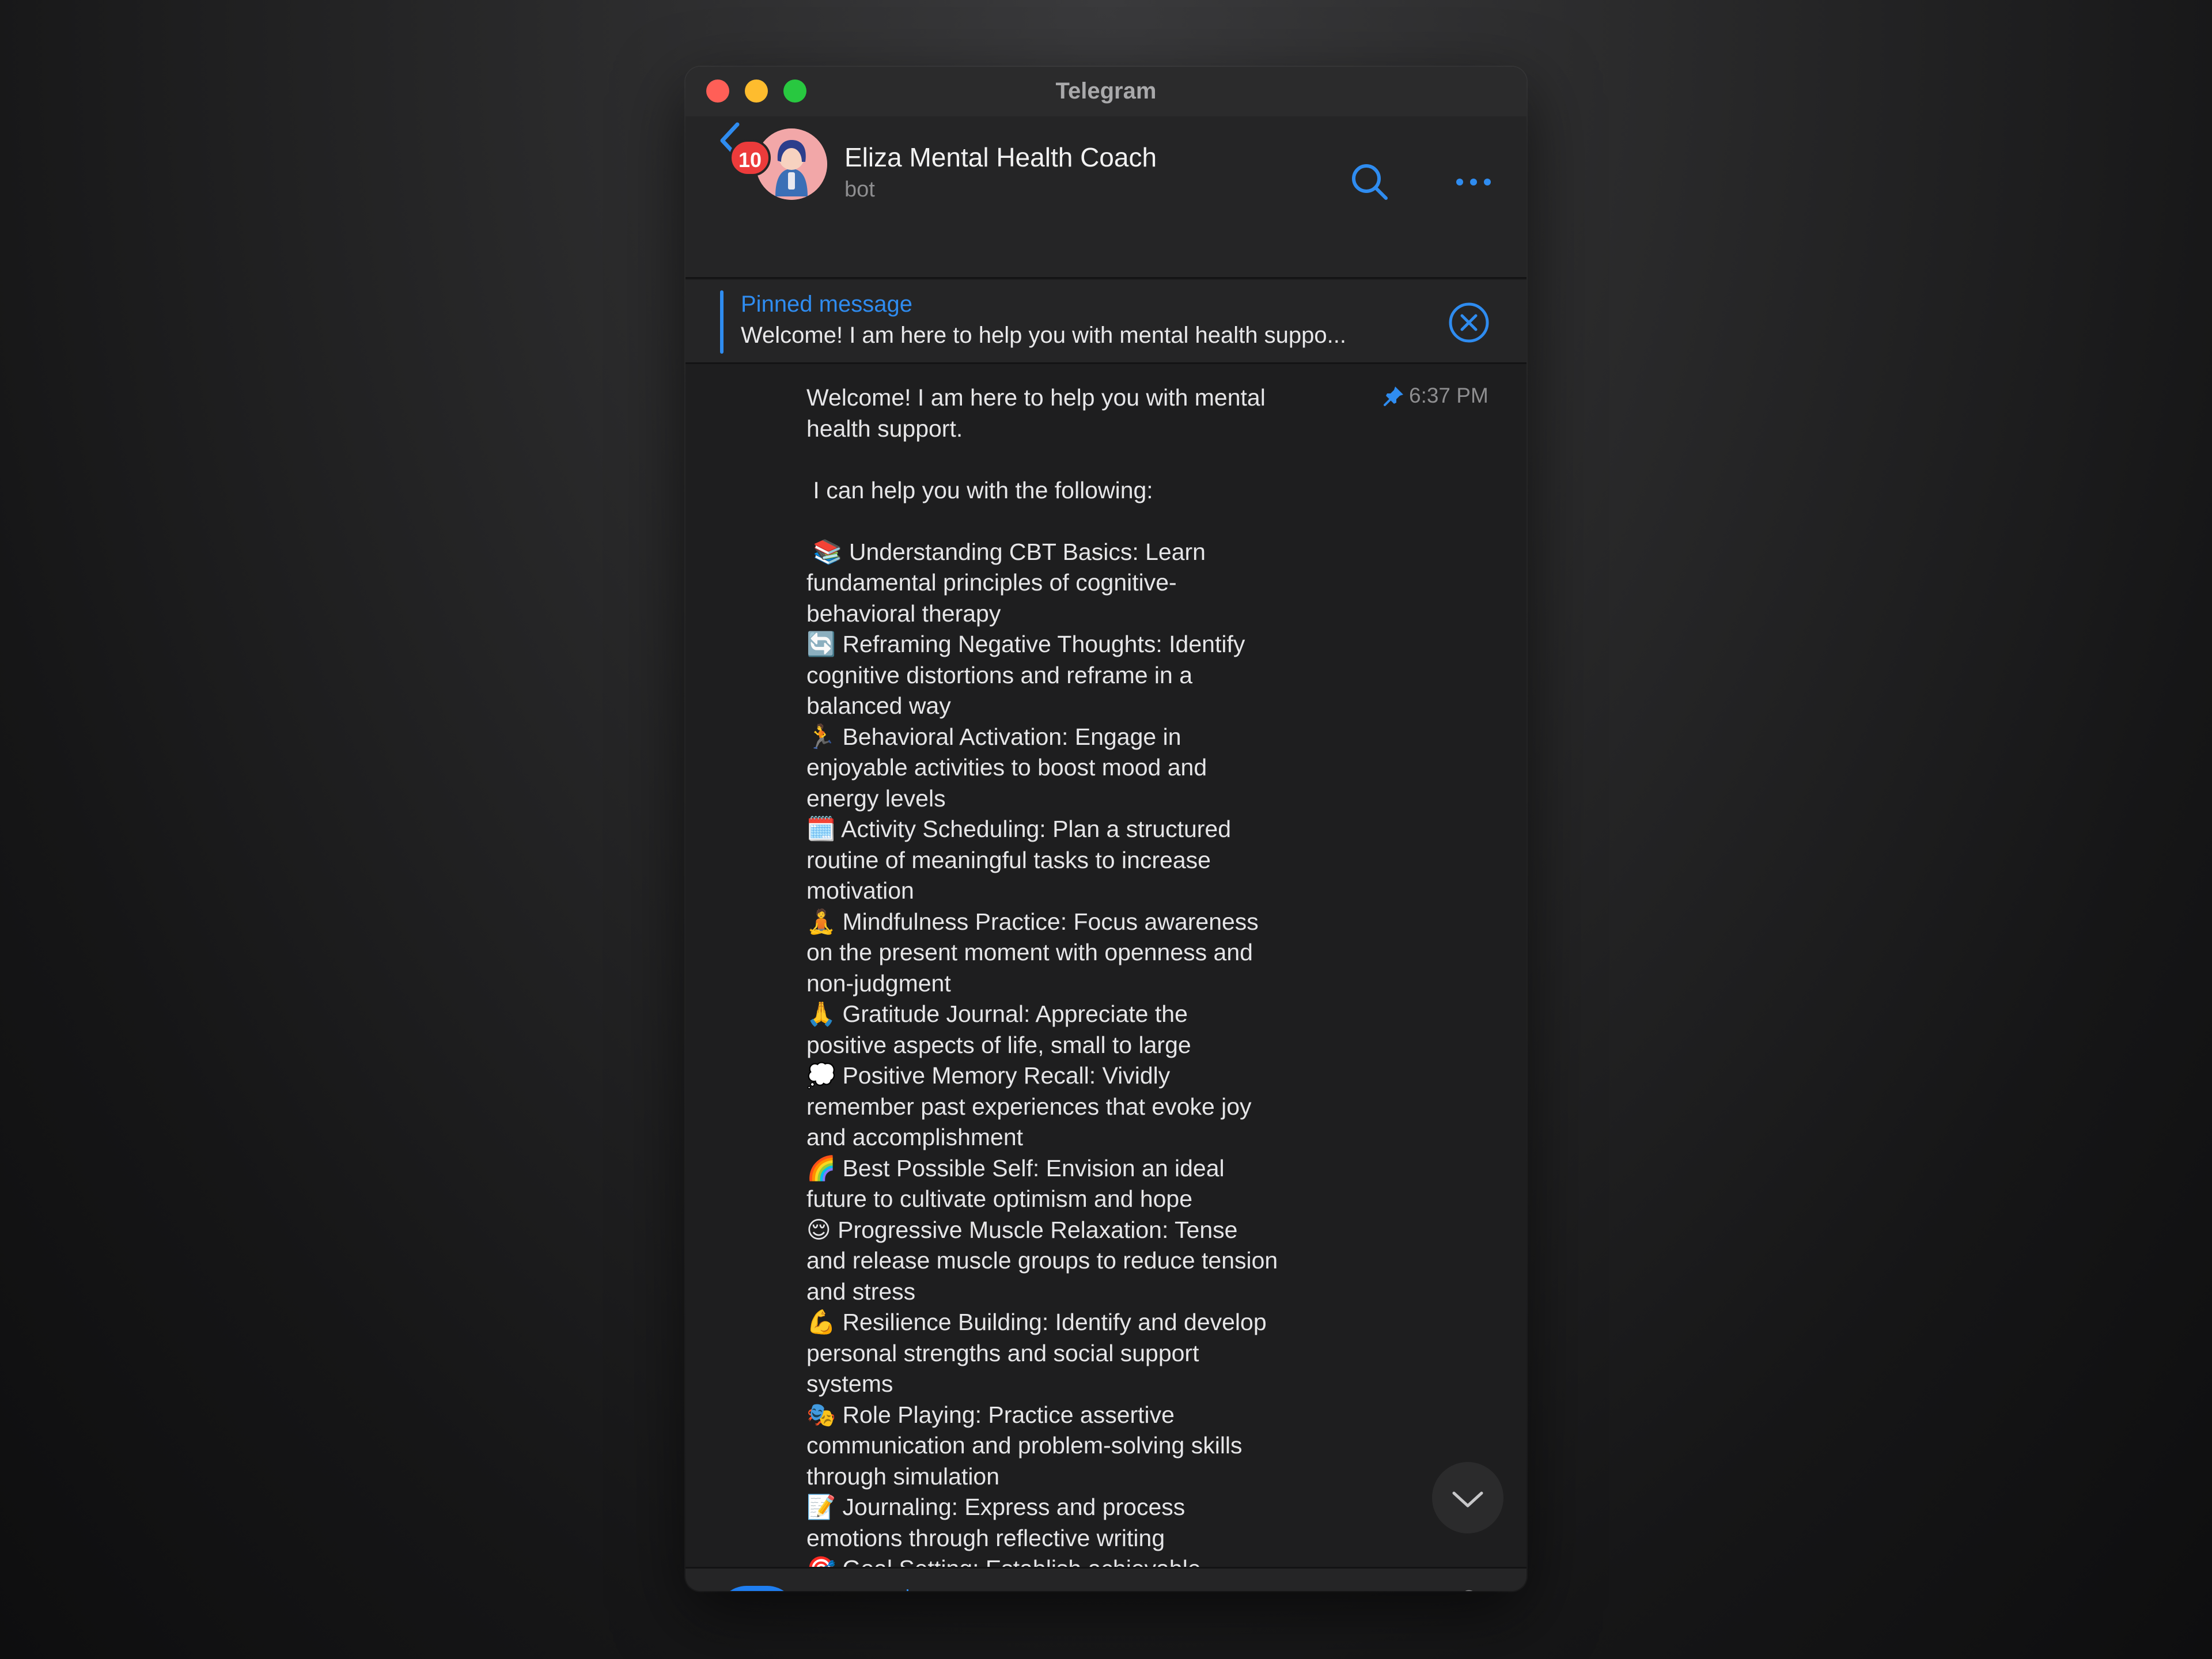  I want to click on chat-header: 10 Eliza Mental Health Coach bot, so click(1106, 197).